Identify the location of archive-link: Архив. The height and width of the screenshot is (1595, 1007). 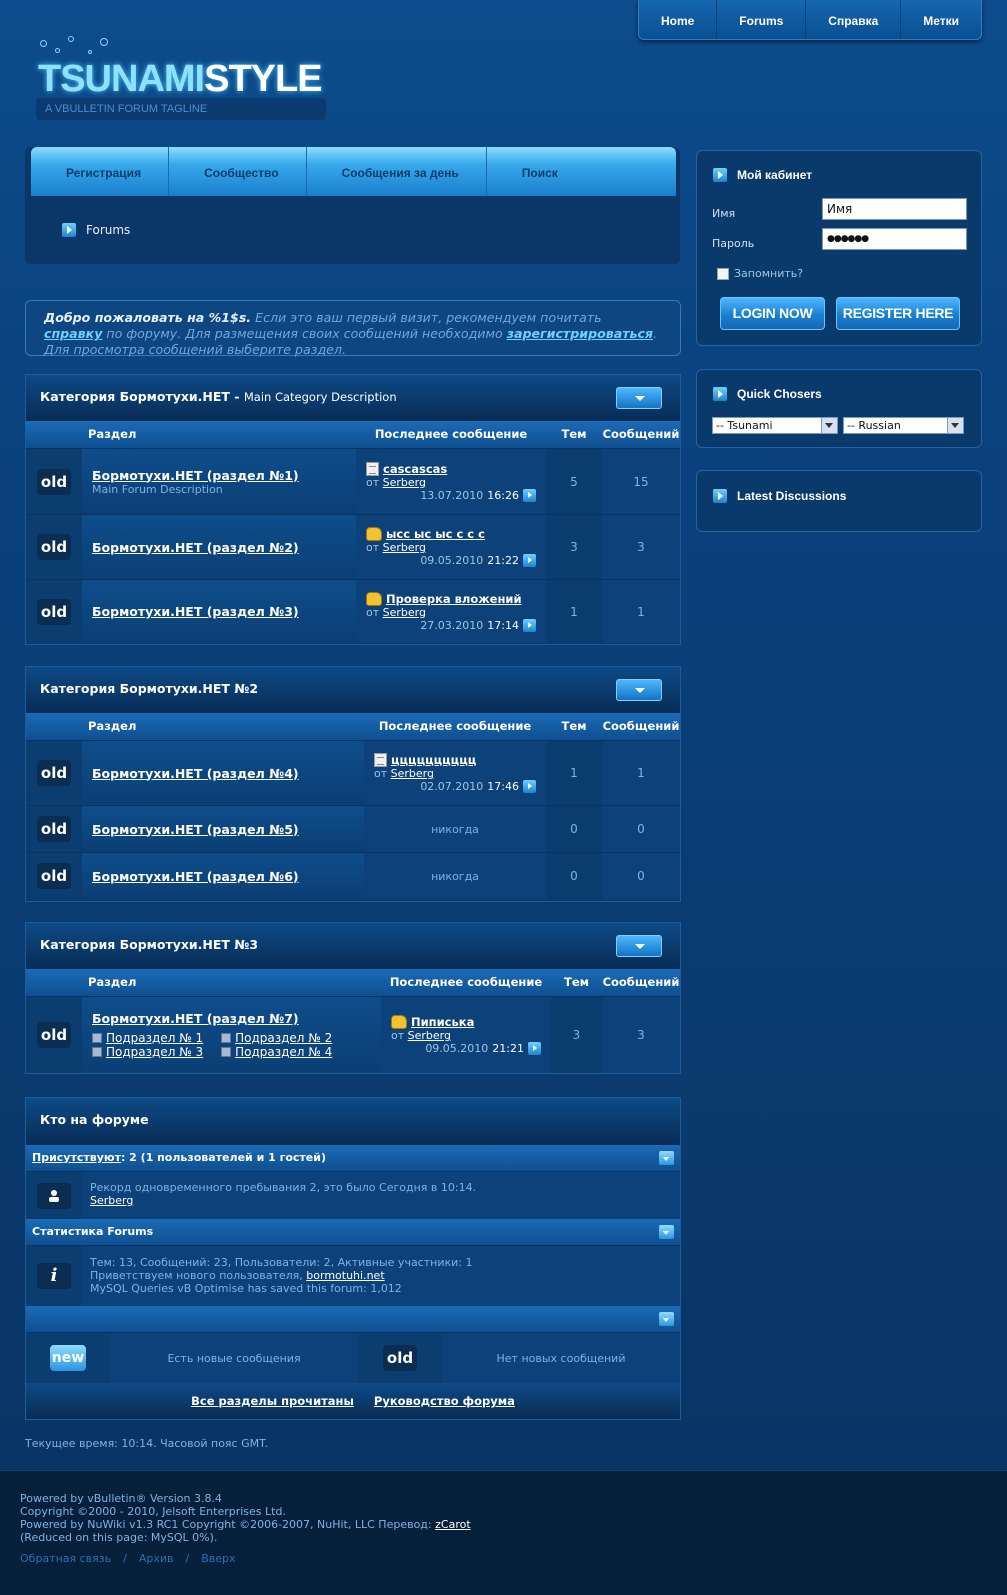
(156, 1558).